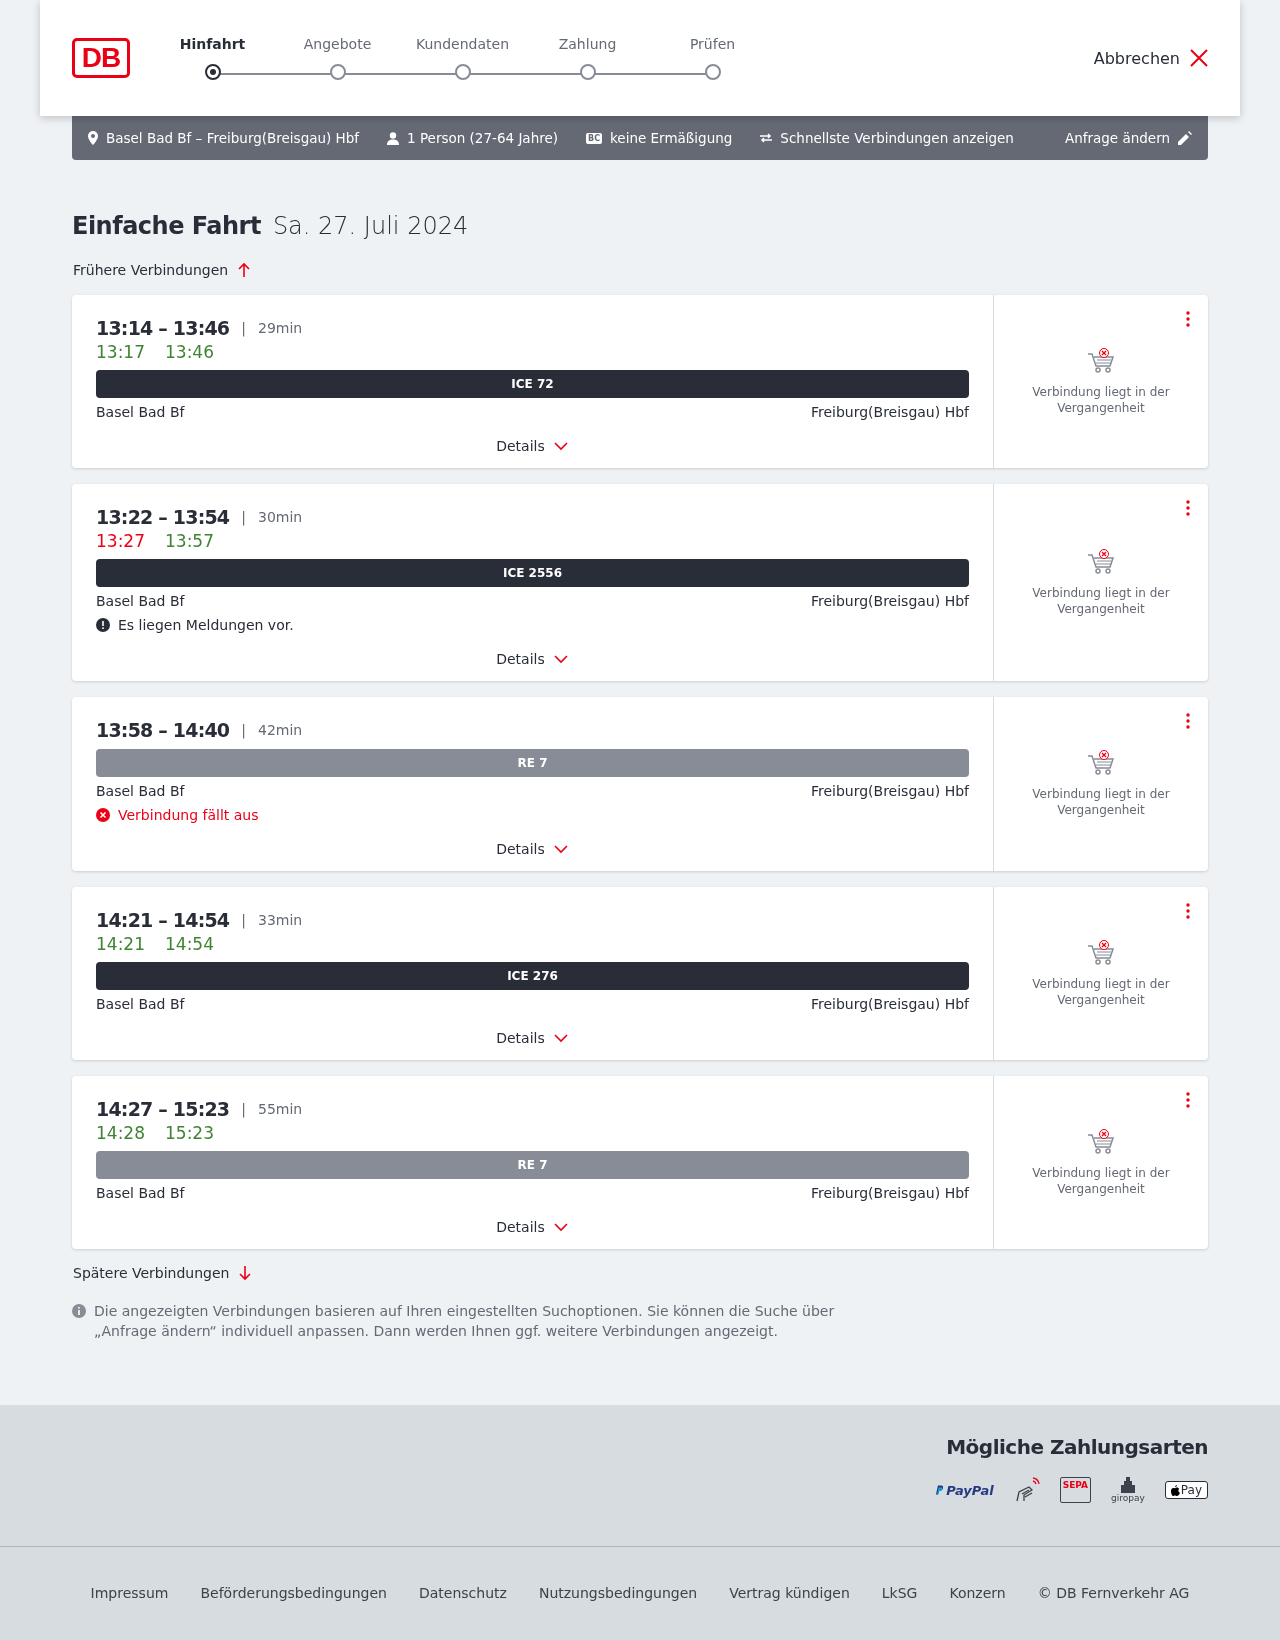 The image size is (1280, 1640). Describe the element at coordinates (370, 226) in the screenshot. I see `travel-date: Sa. 27. Juli 2024` at that location.